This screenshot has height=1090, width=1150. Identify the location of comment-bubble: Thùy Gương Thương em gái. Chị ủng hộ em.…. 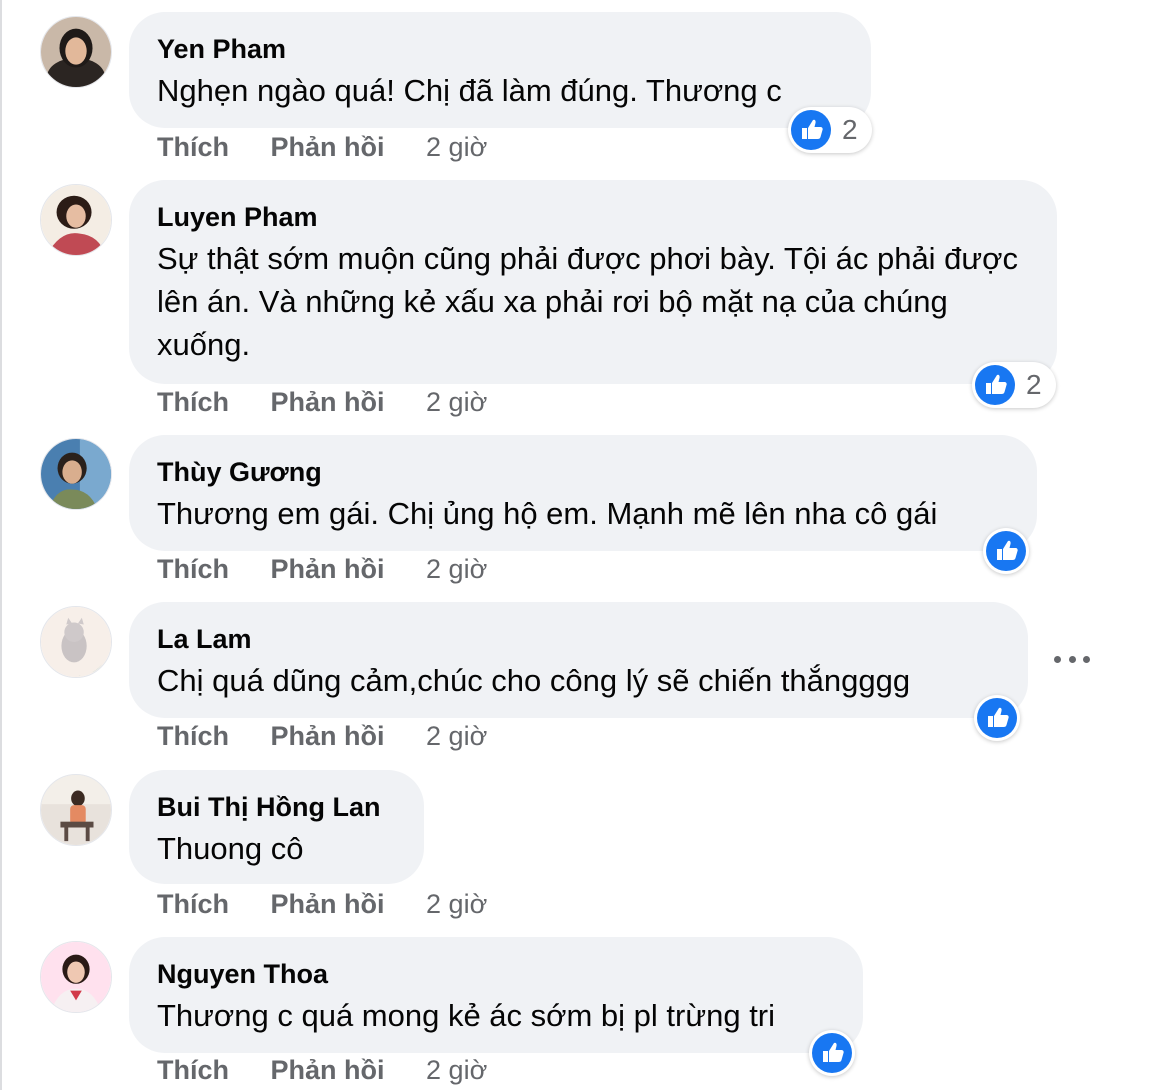
(583, 493).